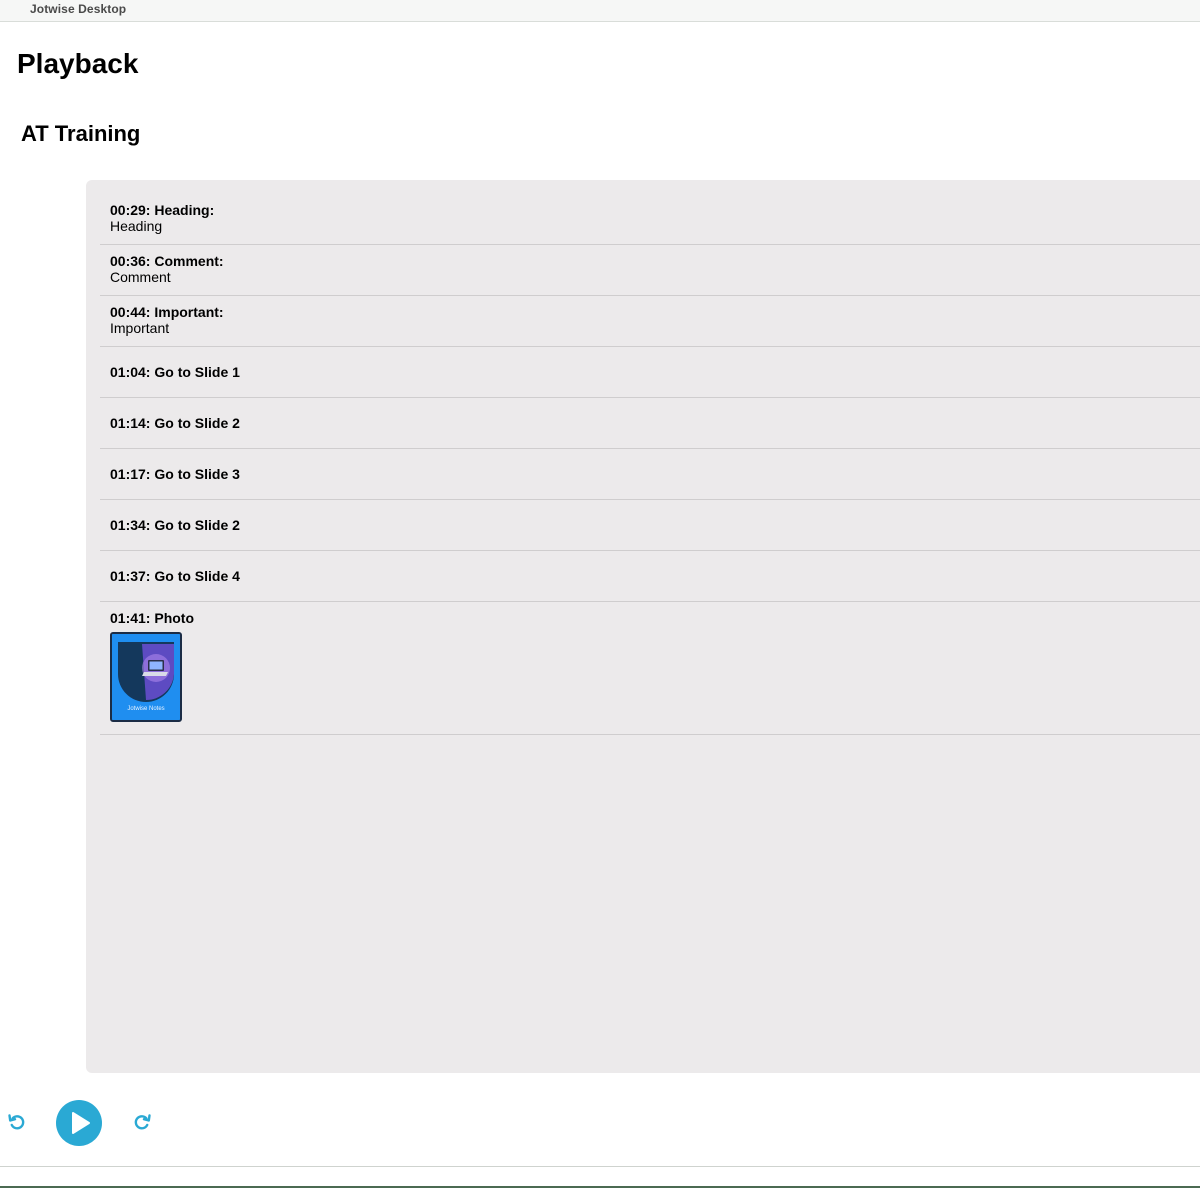  I want to click on event-body: Heading, so click(136, 226).